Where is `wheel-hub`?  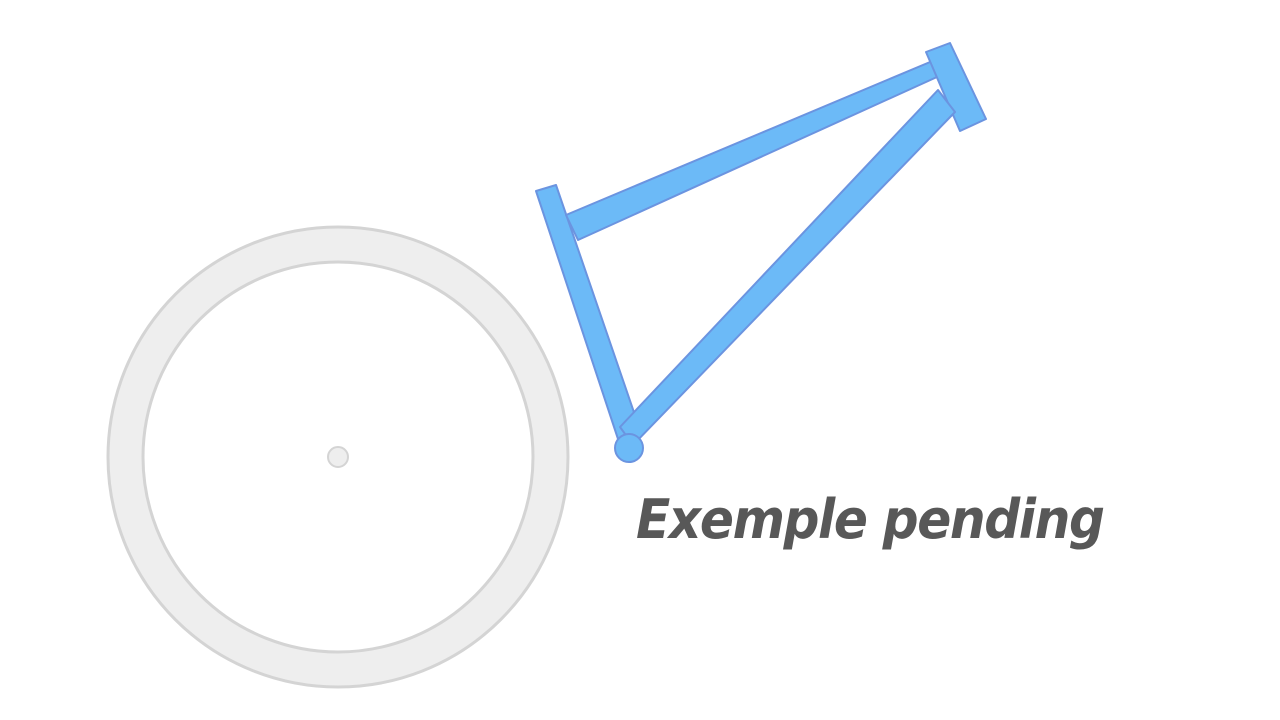
wheel-hub is located at coordinates (338, 457).